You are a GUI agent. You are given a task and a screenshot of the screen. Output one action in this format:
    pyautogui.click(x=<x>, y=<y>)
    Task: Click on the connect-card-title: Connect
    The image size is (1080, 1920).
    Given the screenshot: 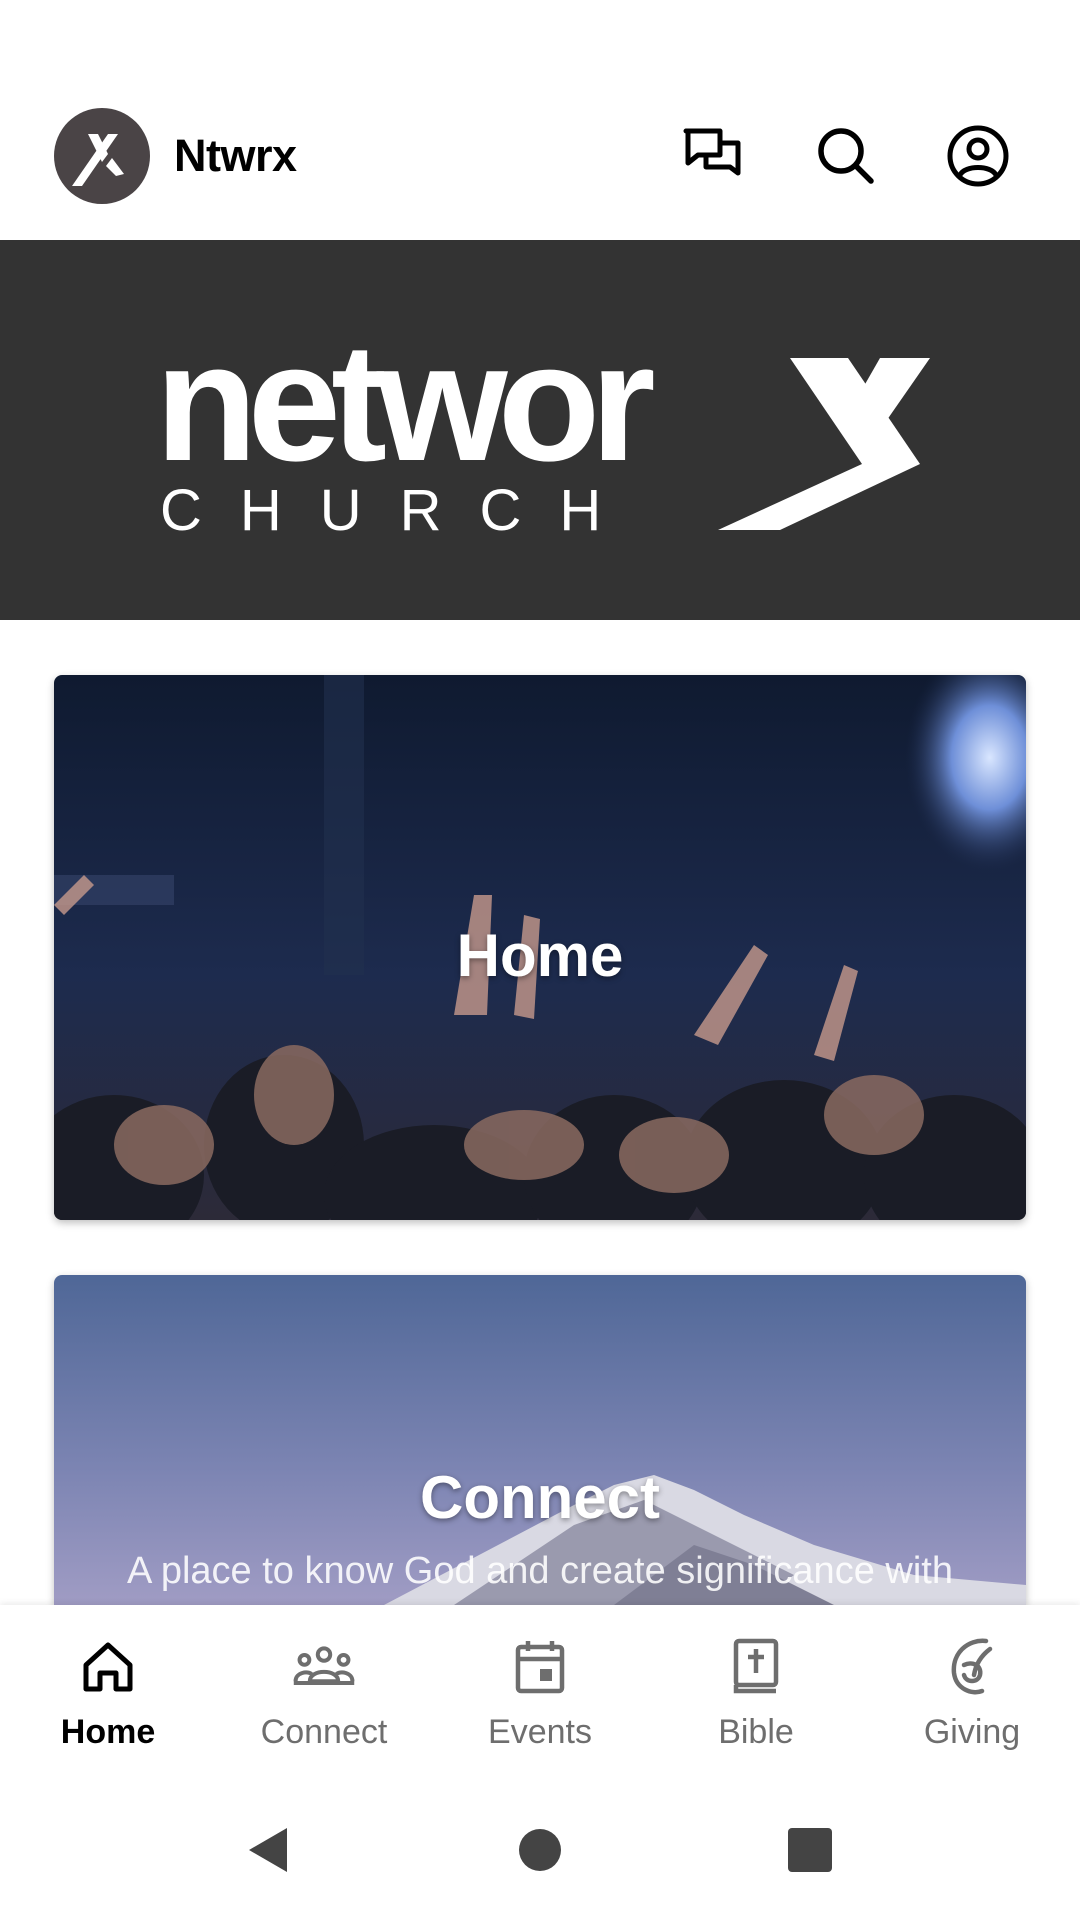 What is the action you would take?
    pyautogui.click(x=540, y=1497)
    